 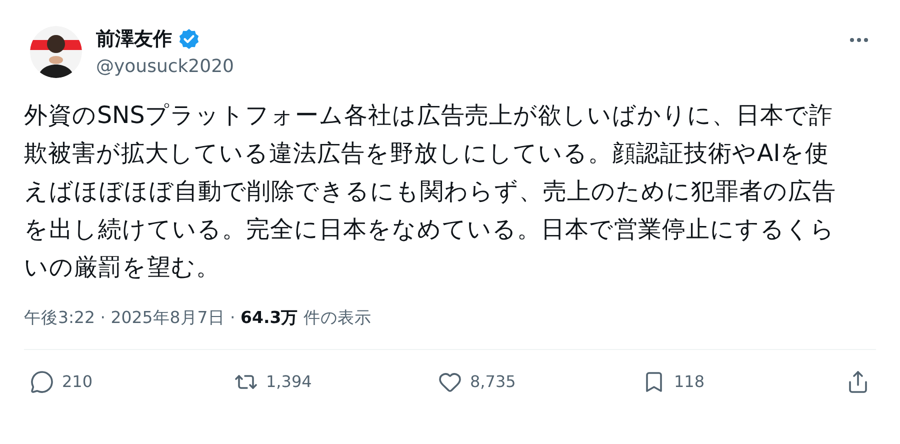 I want to click on share-icon, so click(x=858, y=382).